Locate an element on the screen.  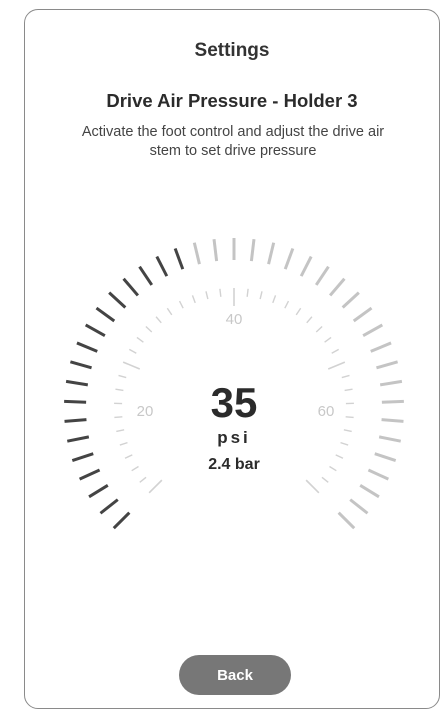
gauge-unit: psi is located at coordinates (234, 437).